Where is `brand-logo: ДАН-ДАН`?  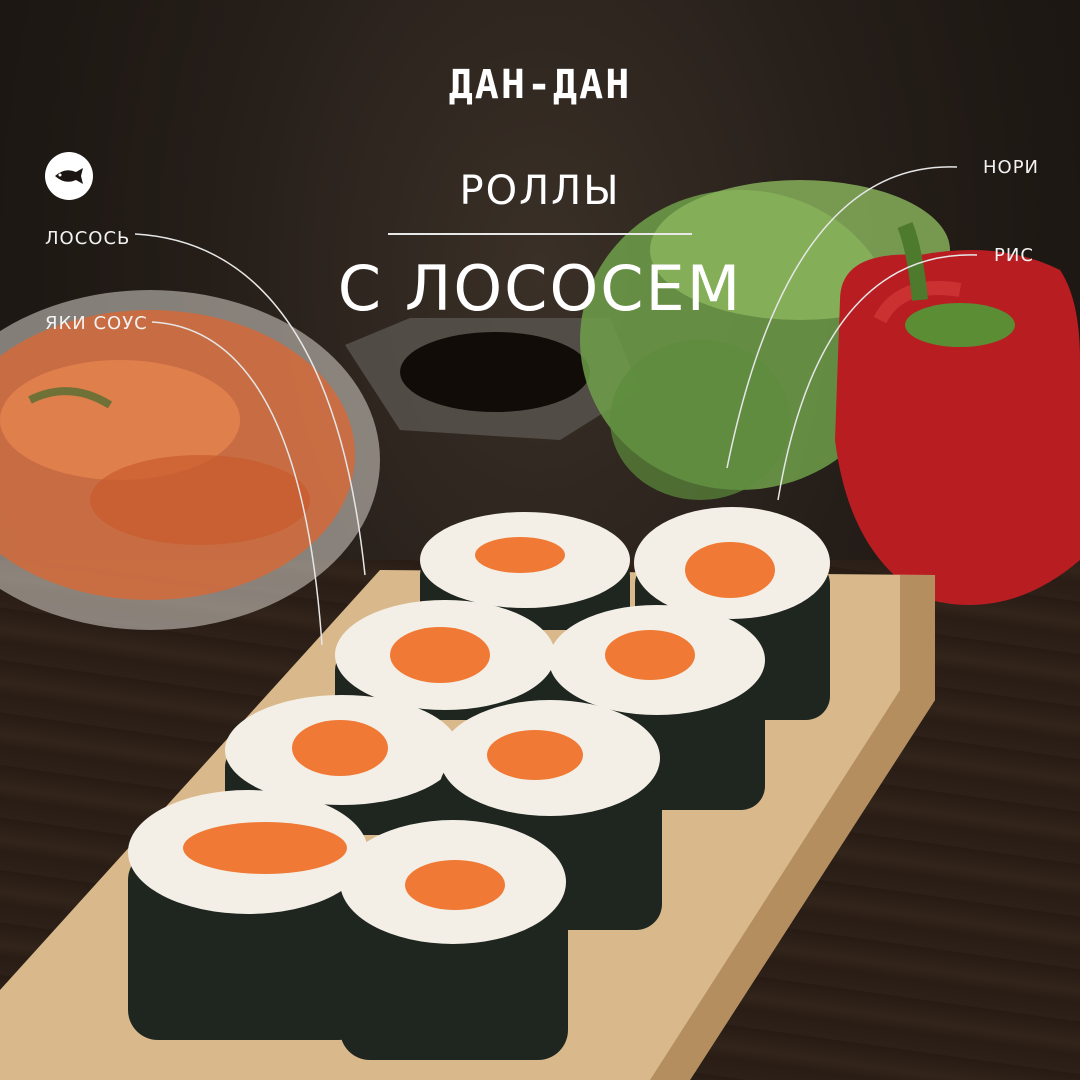 brand-logo: ДАН-ДАН is located at coordinates (540, 85).